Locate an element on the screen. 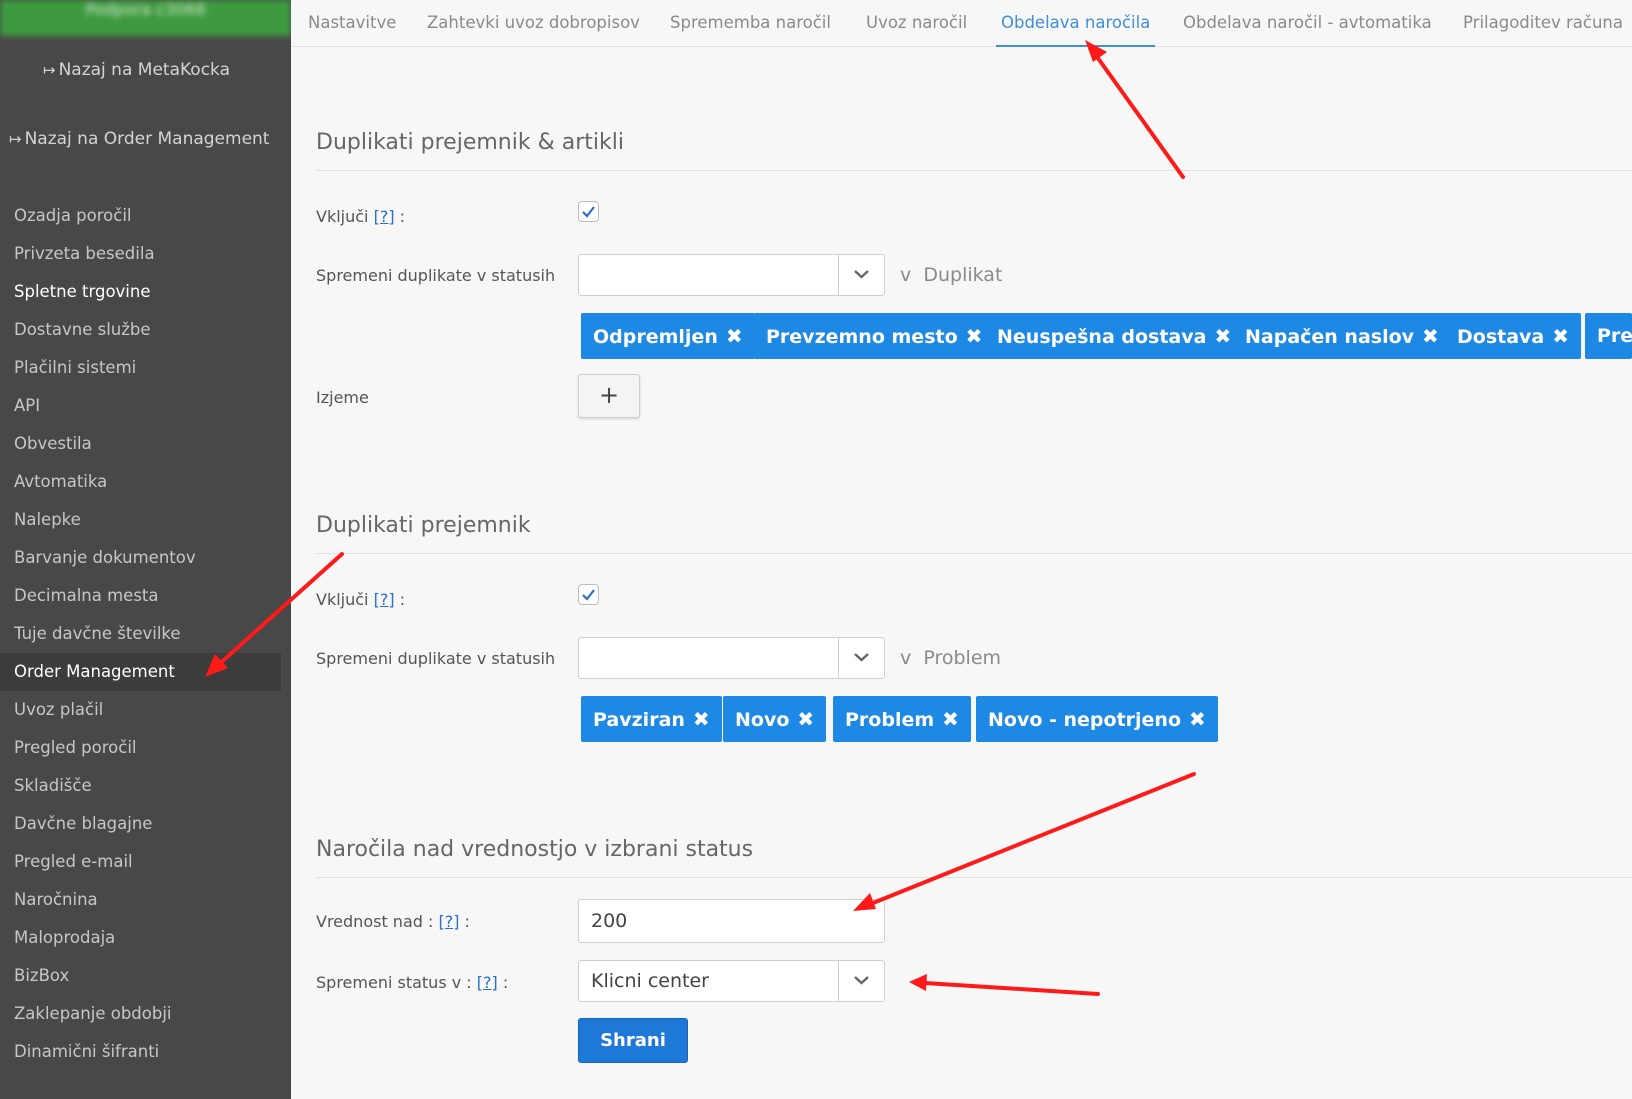 The image size is (1632, 1099). sidebar-item-narocnina: Naročnina is located at coordinates (140, 900).